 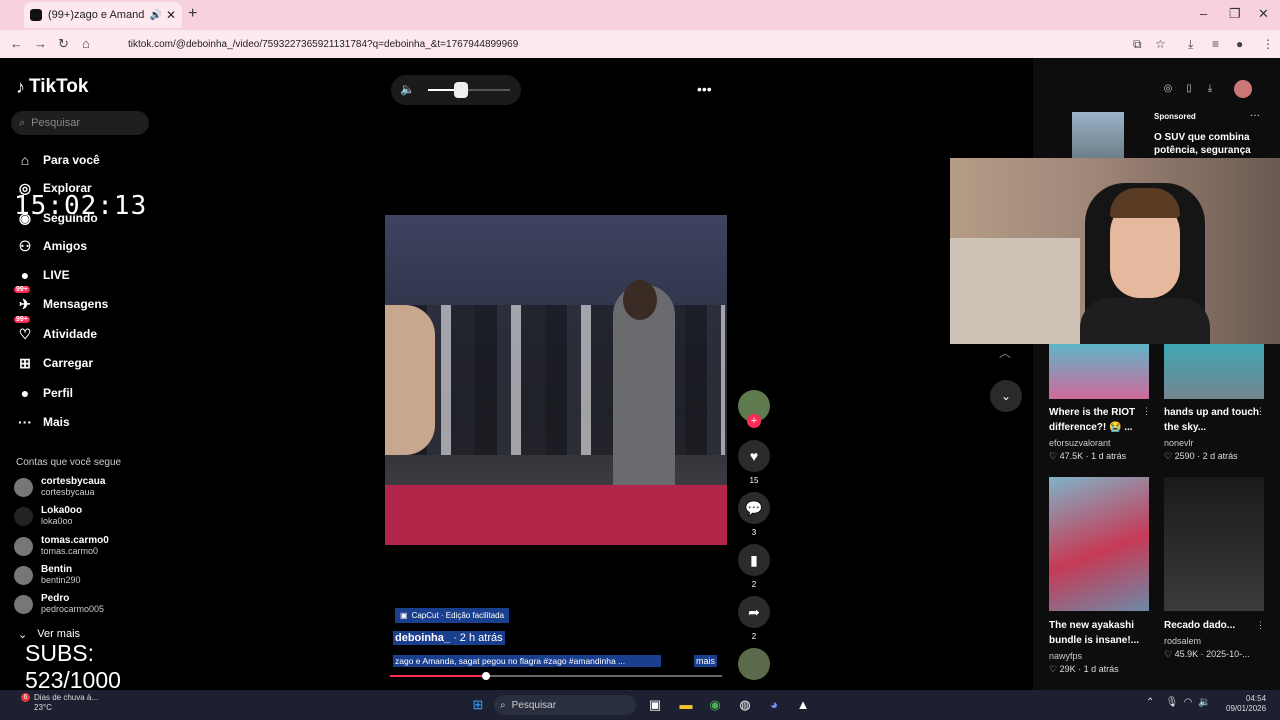 I want to click on wifi-icon: ◠, so click(x=1188, y=702).